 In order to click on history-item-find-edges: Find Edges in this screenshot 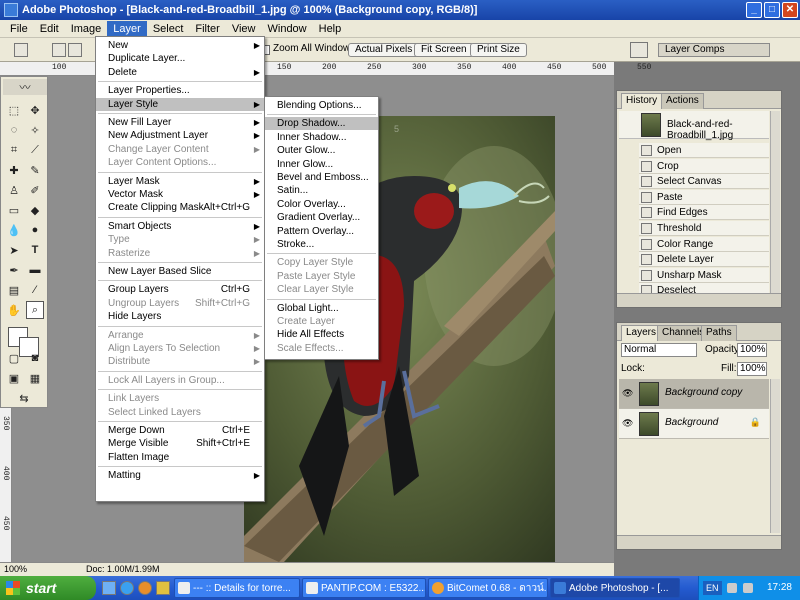, I will do `click(704, 213)`.